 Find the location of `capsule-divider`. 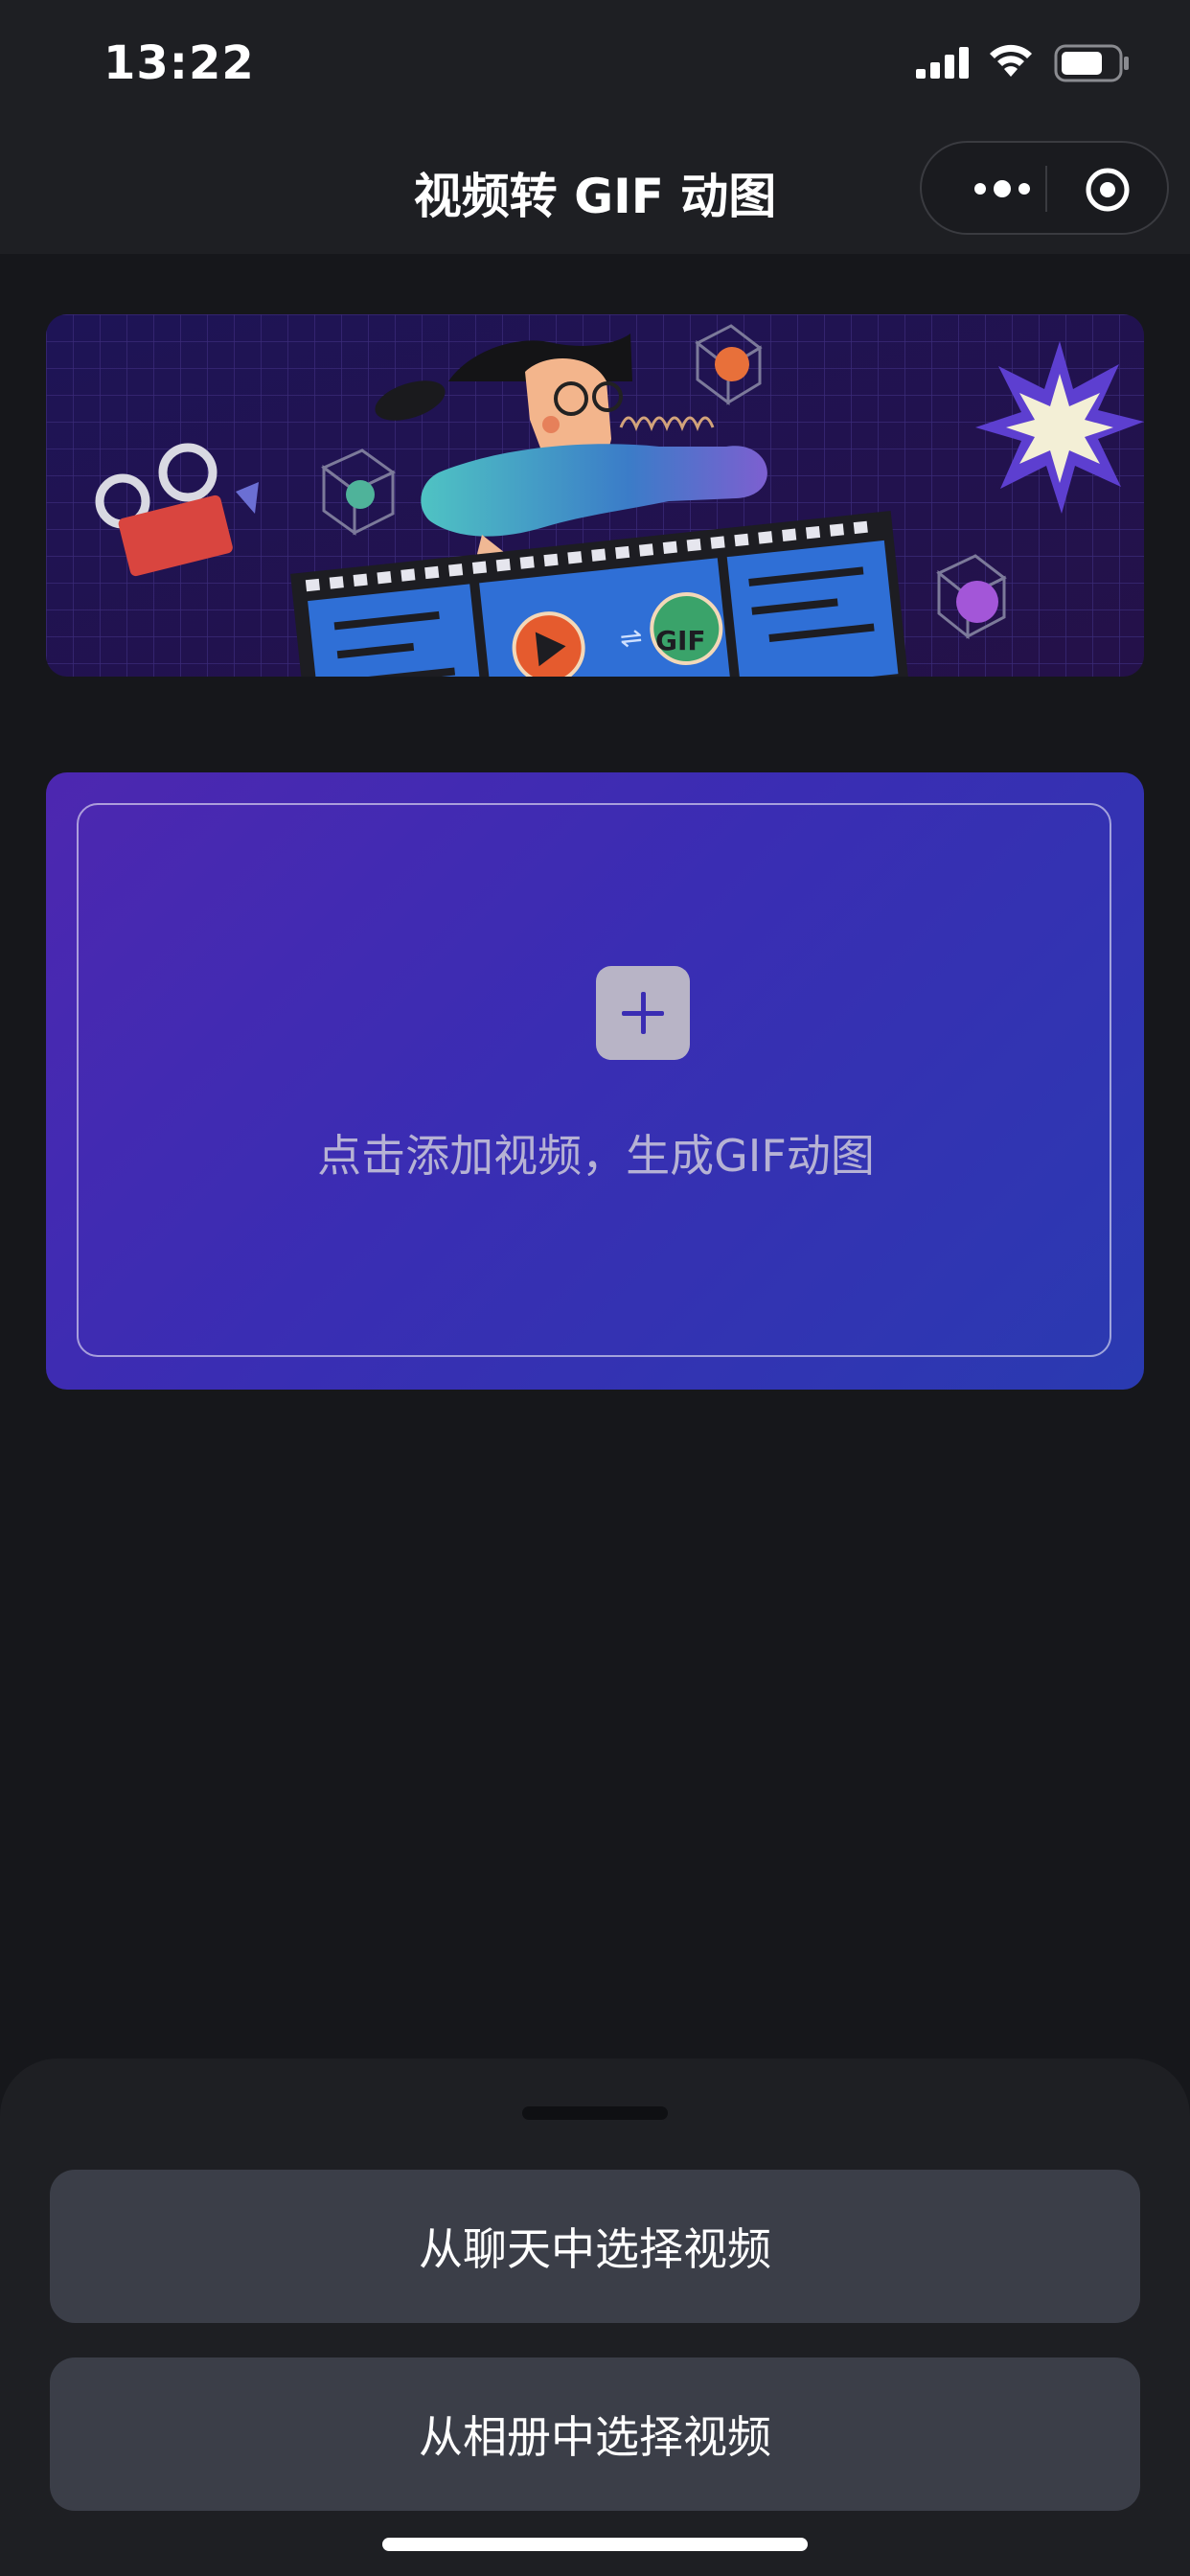

capsule-divider is located at coordinates (1046, 189).